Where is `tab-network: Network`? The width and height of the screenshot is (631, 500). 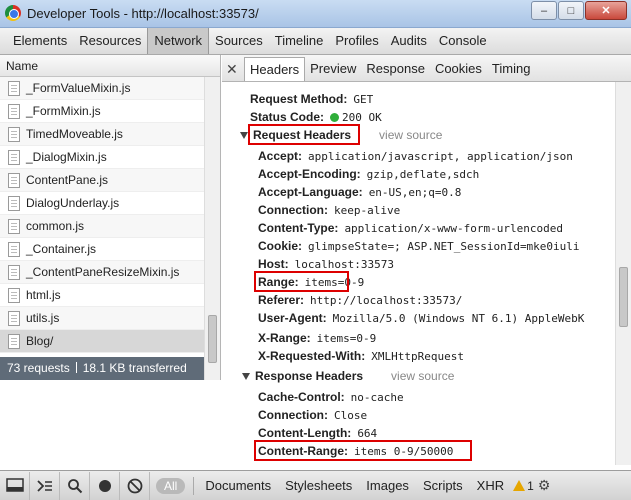
tab-network: Network is located at coordinates (178, 41).